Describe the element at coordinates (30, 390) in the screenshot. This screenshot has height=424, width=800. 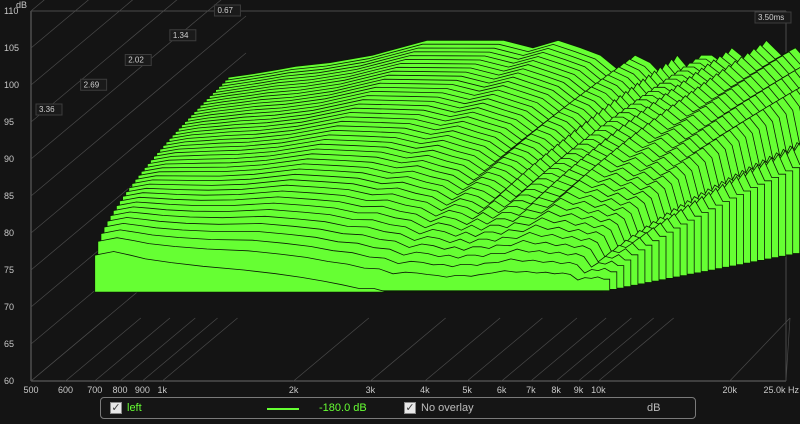
I see `x-tick-label: 500` at that location.